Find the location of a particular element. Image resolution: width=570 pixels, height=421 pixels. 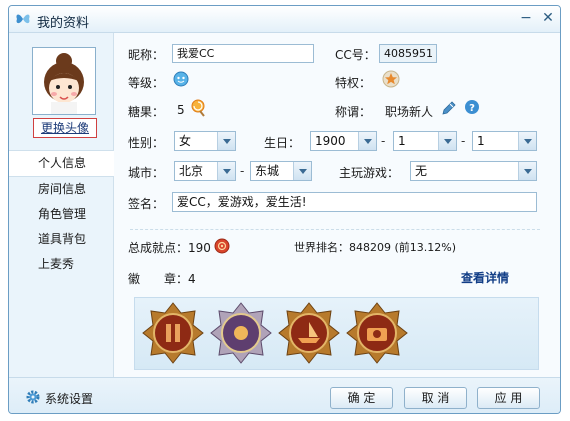

level-icon is located at coordinates (181, 79).